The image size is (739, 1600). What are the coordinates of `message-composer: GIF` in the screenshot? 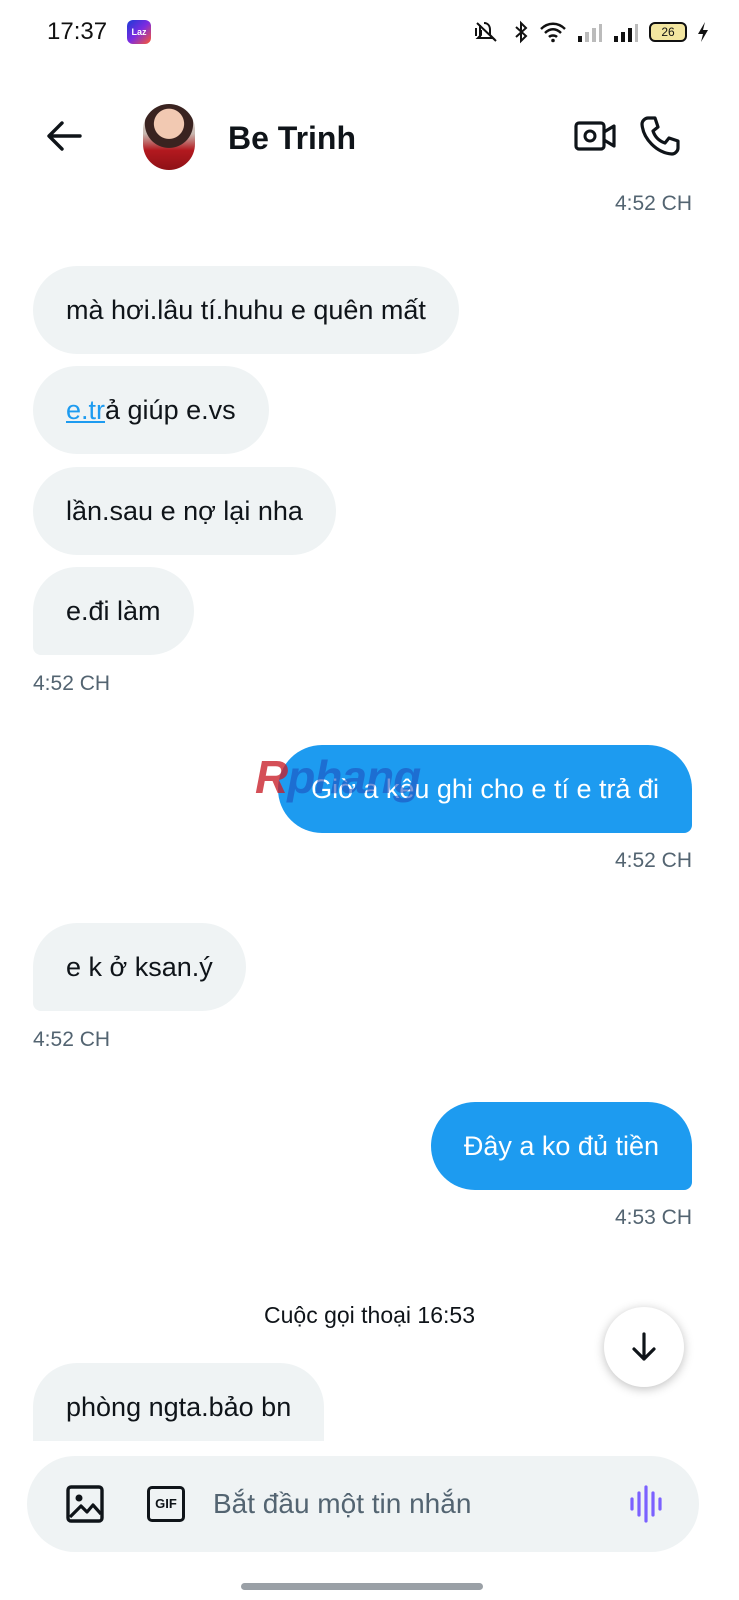 It's located at (363, 1504).